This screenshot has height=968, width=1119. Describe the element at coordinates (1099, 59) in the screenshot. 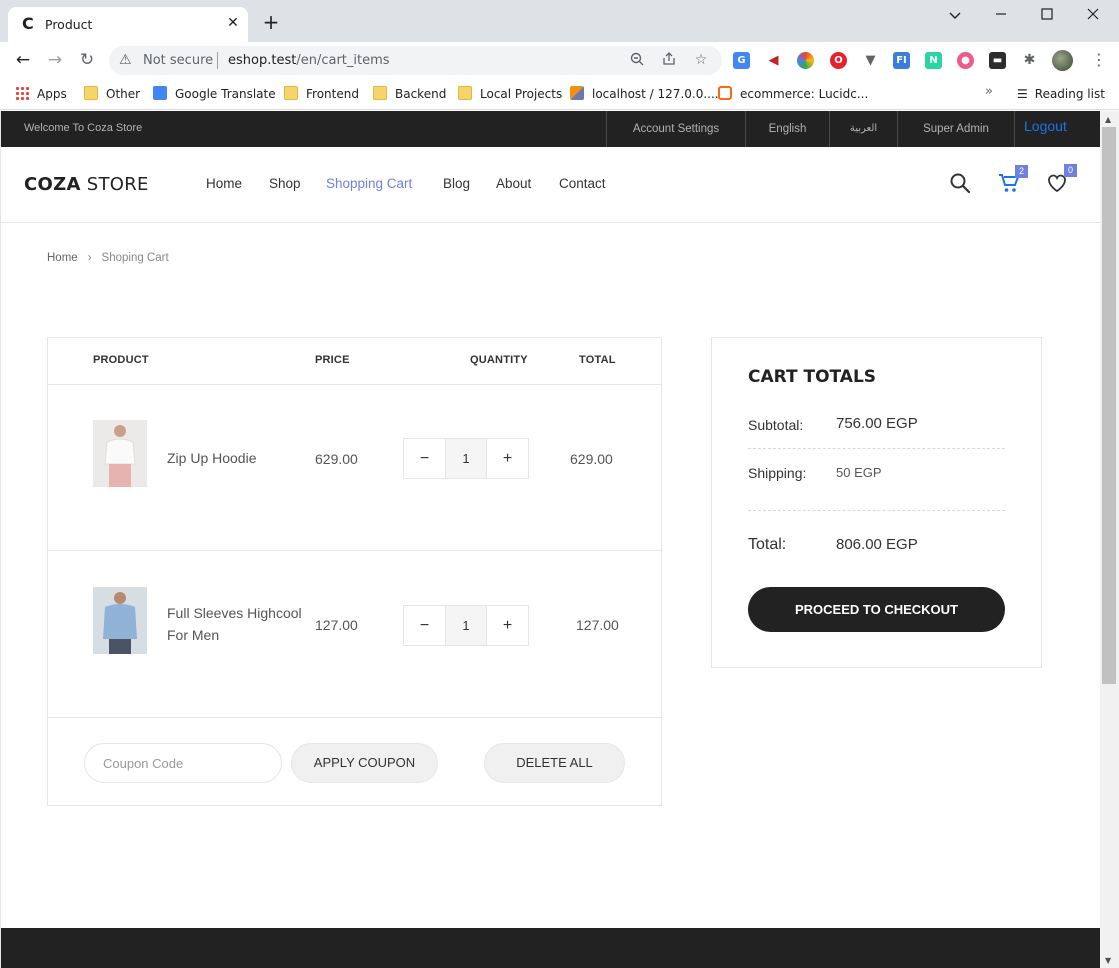

I see `browser-menu-icon: ⋮` at that location.